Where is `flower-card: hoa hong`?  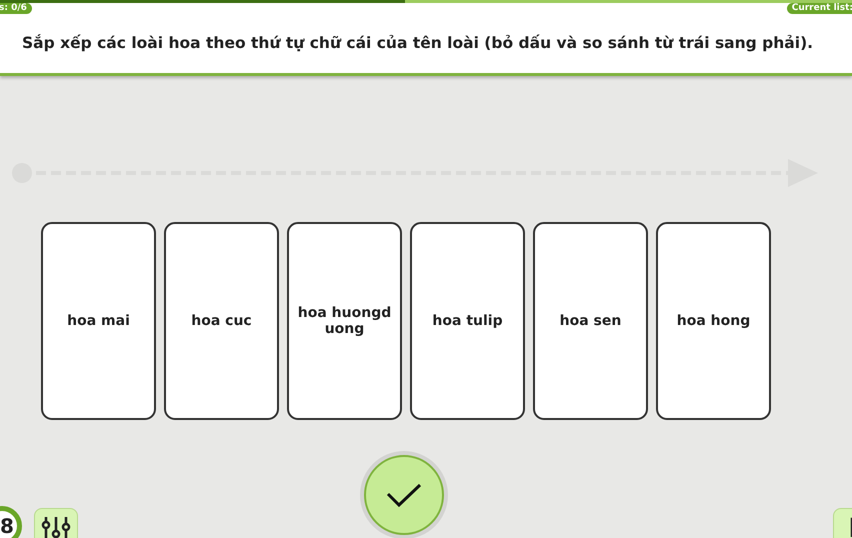
flower-card: hoa hong is located at coordinates (713, 321).